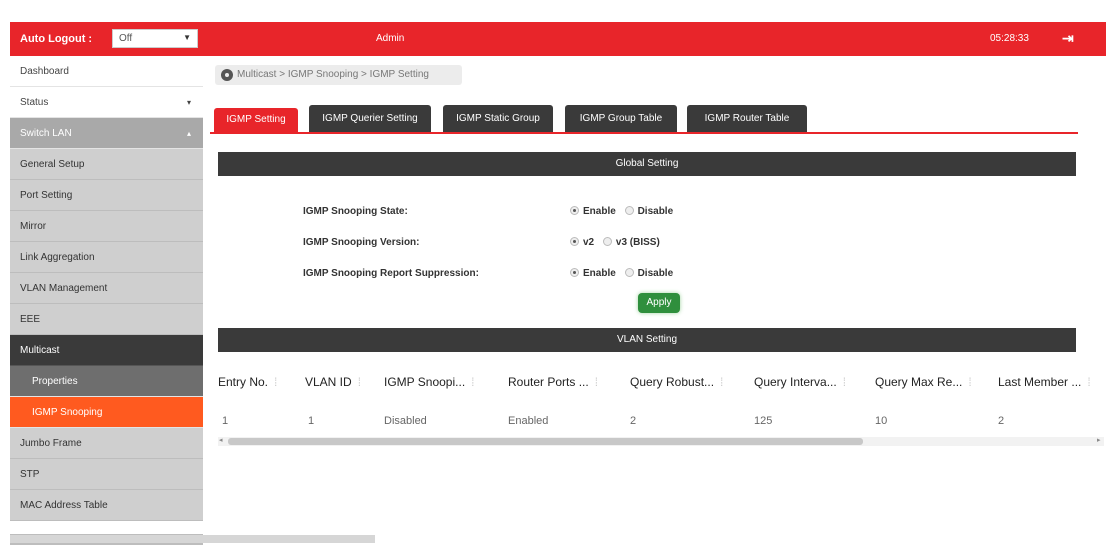 The image size is (1108, 545). I want to click on auto-logout-label: Auto Logout :, so click(56, 39).